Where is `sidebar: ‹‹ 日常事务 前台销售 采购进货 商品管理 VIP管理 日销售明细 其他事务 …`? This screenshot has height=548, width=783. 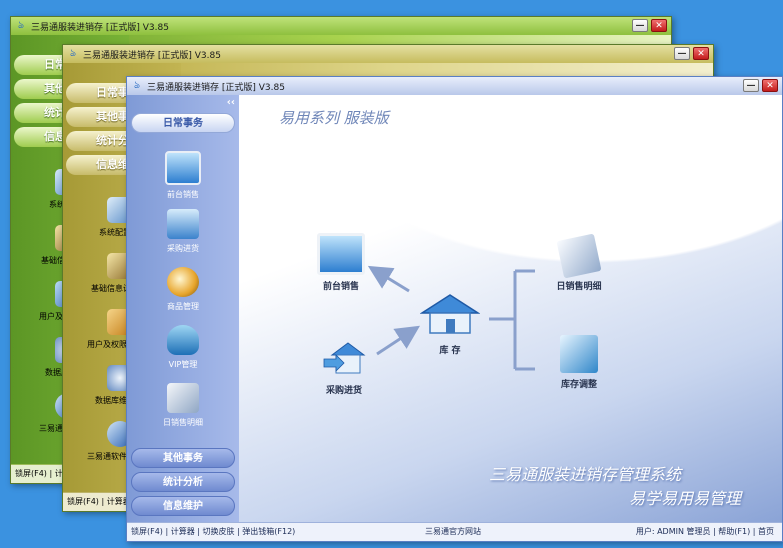
sidebar: ‹‹ 日常事务 前台销售 采购进货 商品管理 VIP管理 日销售明细 其他事务 … is located at coordinates (183, 309).